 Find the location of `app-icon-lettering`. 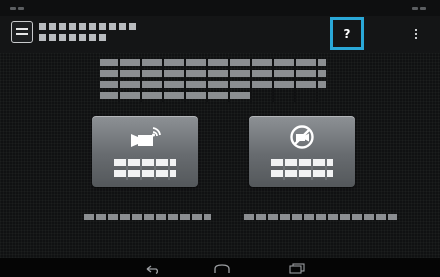

app-icon-lettering is located at coordinates (22, 31).